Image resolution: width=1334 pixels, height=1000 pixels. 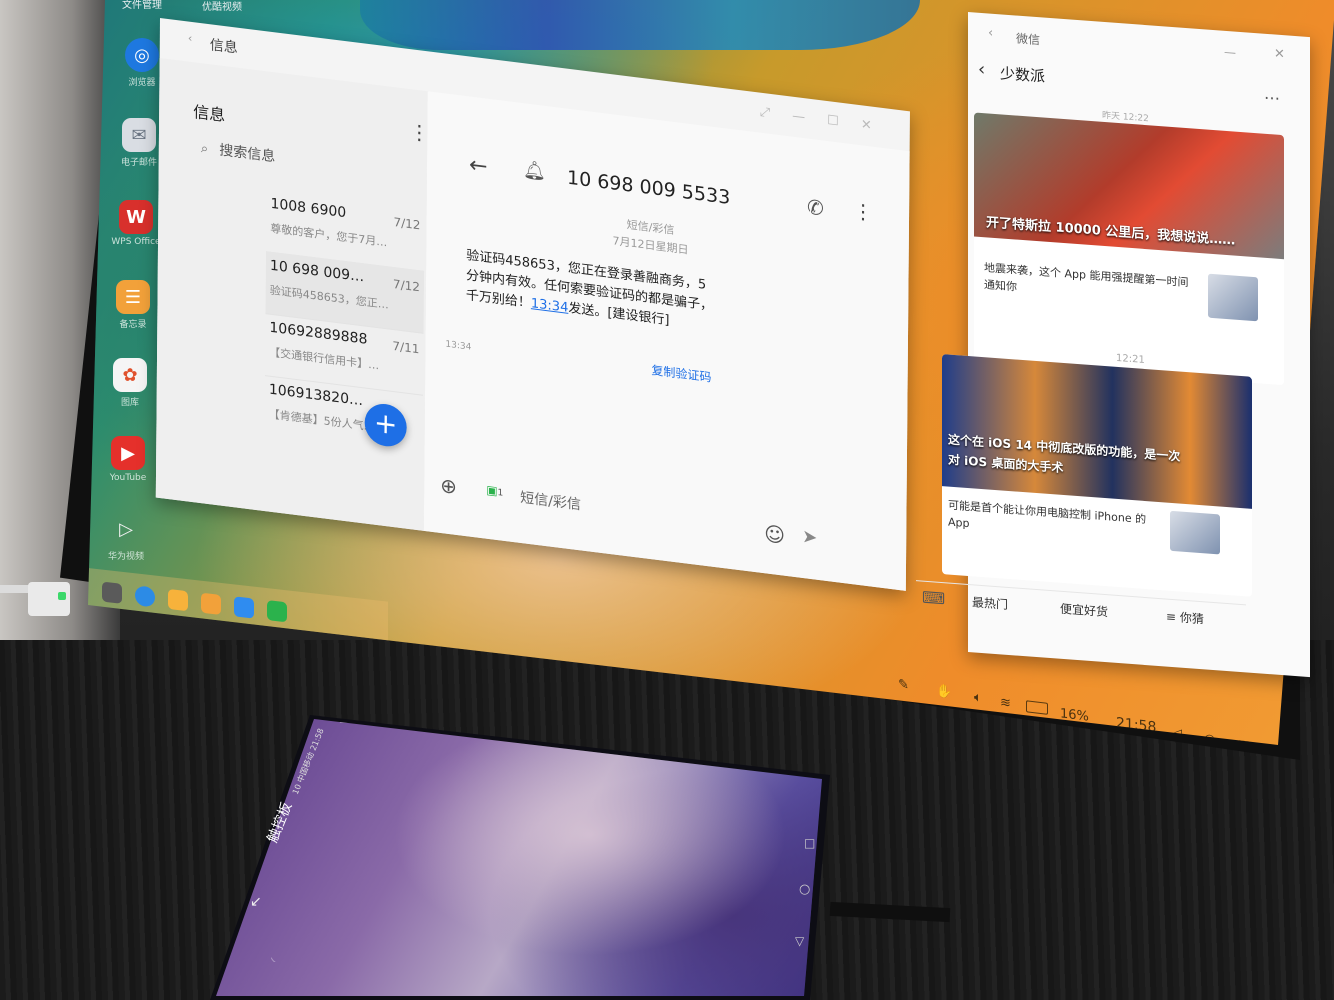 What do you see at coordinates (126, 529) in the screenshot?
I see `video-icon: ▷` at bounding box center [126, 529].